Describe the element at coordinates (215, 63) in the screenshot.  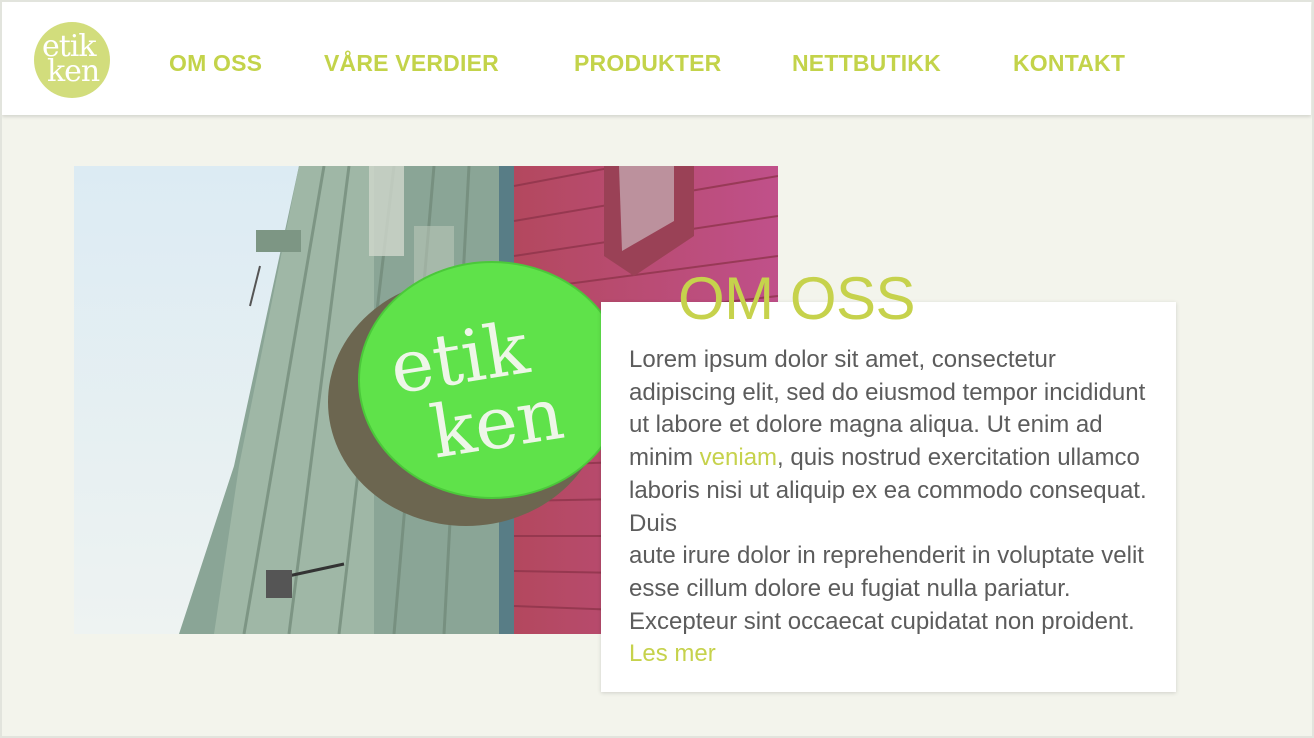
I see `nav-om-oss: OM OSS` at that location.